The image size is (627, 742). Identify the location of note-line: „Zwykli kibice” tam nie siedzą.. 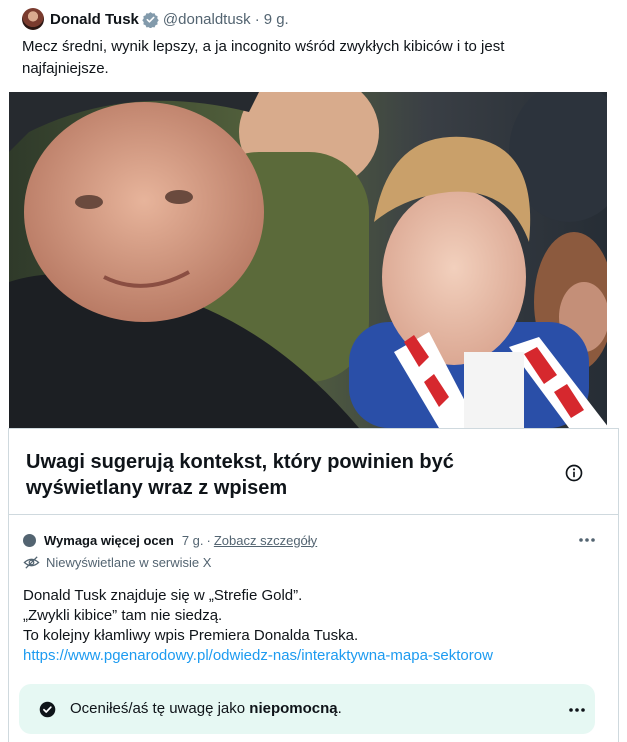
(123, 615).